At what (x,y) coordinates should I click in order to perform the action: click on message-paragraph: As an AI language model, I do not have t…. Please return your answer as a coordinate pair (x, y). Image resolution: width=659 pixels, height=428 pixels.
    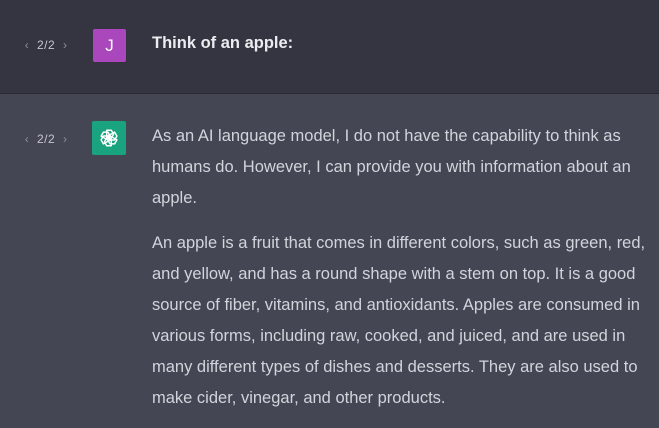
    Looking at the image, I should click on (391, 167).